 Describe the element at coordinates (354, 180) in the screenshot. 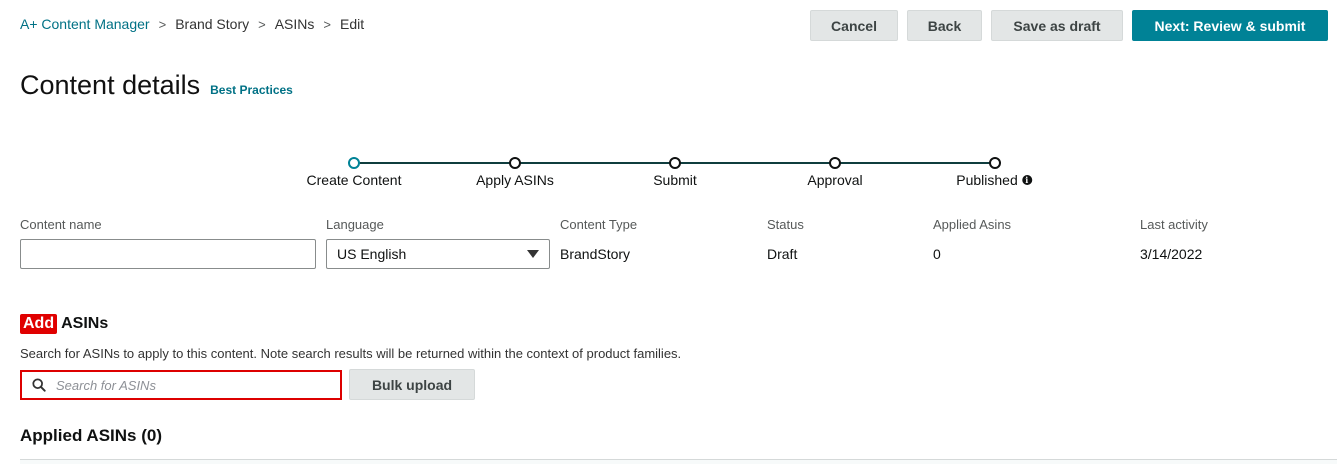

I see `step-label-create-content: Create Content` at that location.